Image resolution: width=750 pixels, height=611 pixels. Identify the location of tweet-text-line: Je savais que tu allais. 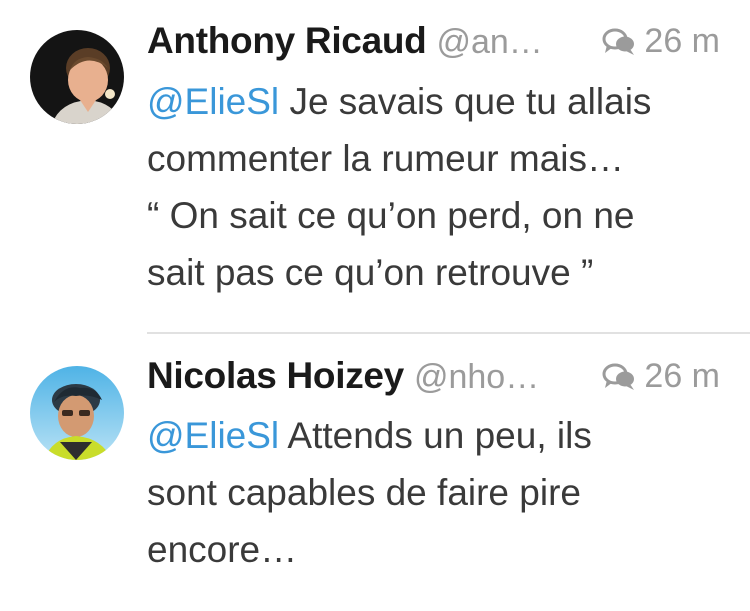
(470, 101).